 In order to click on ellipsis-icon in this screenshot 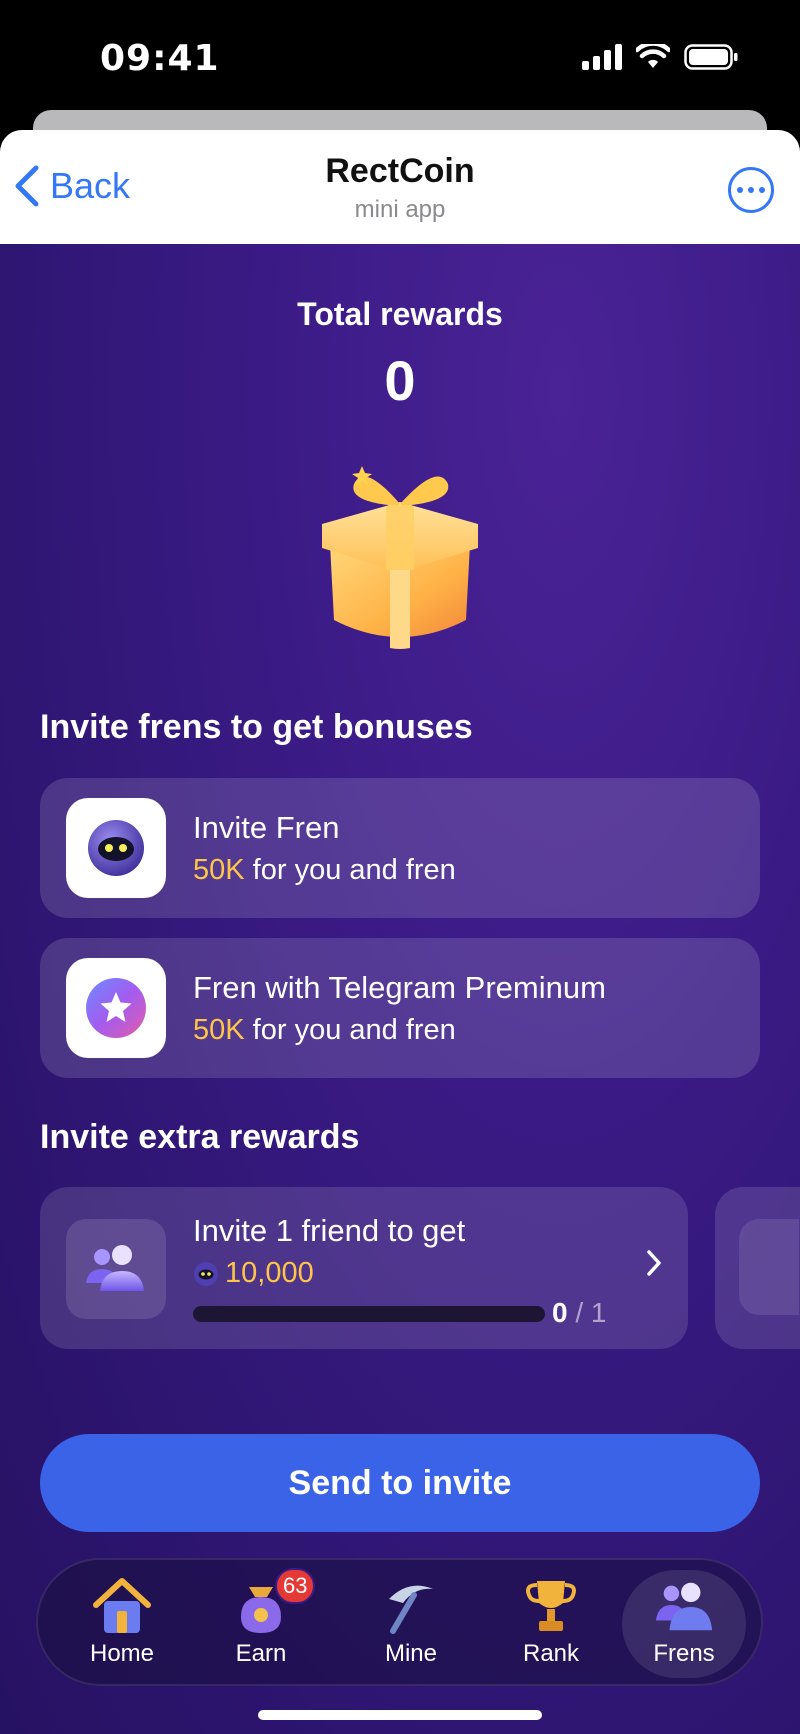, I will do `click(740, 190)`.